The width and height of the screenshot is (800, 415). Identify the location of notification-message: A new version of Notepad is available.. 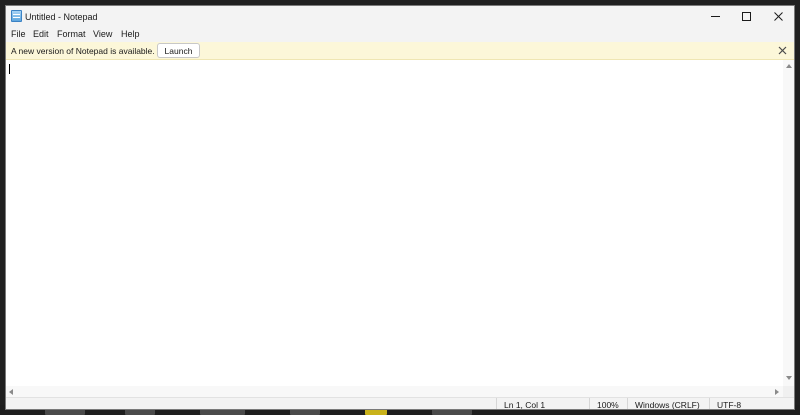
(83, 51).